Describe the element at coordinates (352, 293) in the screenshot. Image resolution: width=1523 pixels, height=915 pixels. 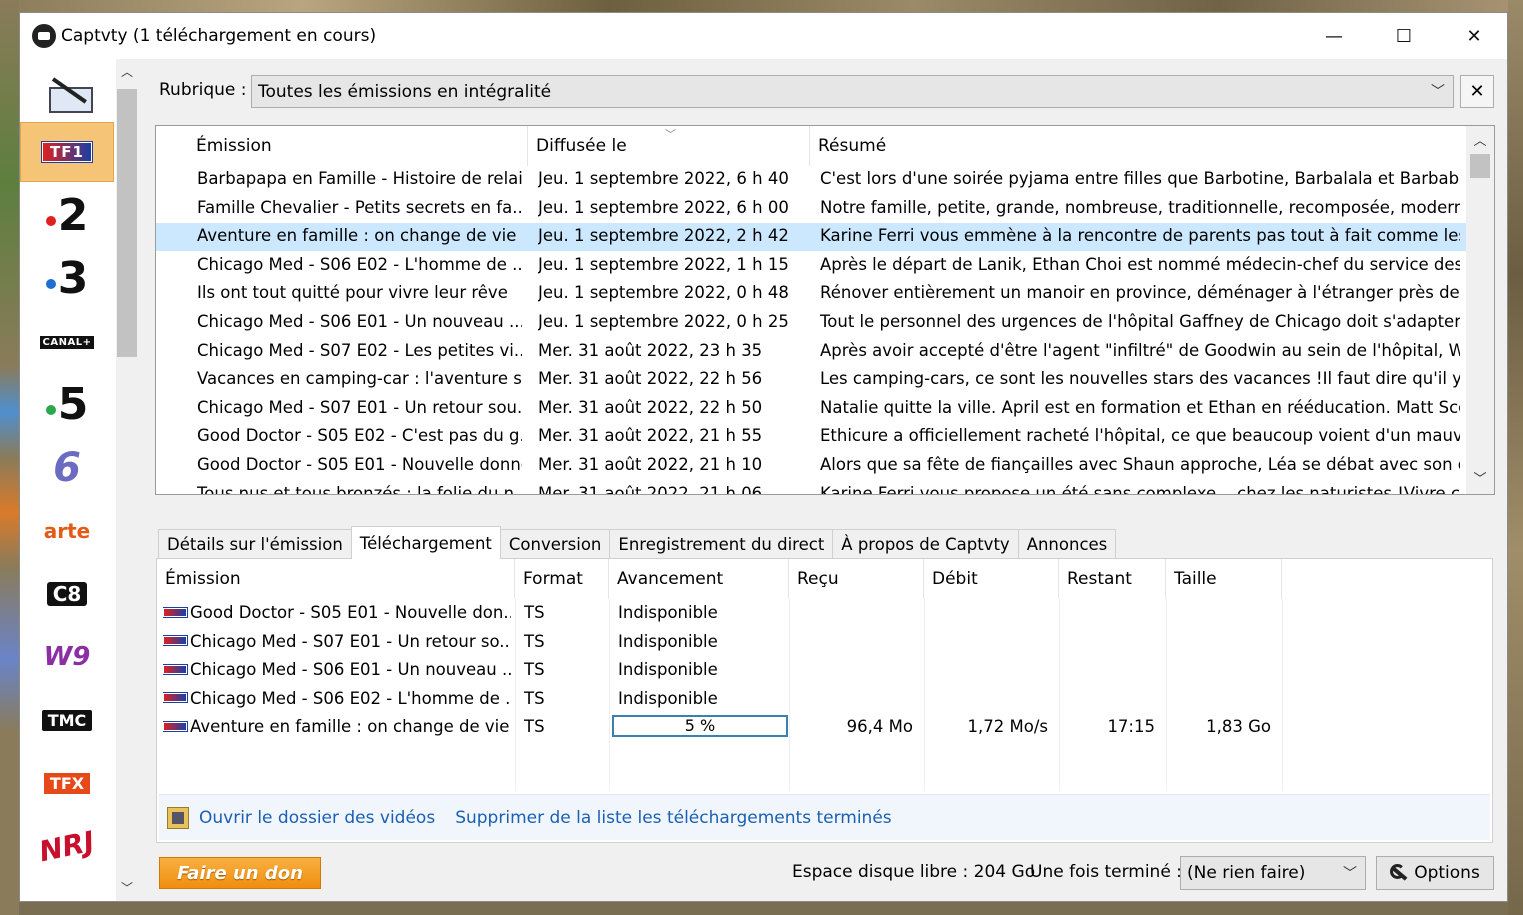
I see `emission-cell: Ils ont tout quitté pour vivre leur rêve` at that location.